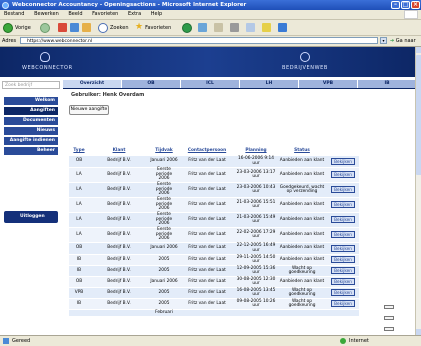 The height and width of the screenshot is (346, 421). I want to click on column-header-tijdvak: Tijdvak, so click(164, 150).